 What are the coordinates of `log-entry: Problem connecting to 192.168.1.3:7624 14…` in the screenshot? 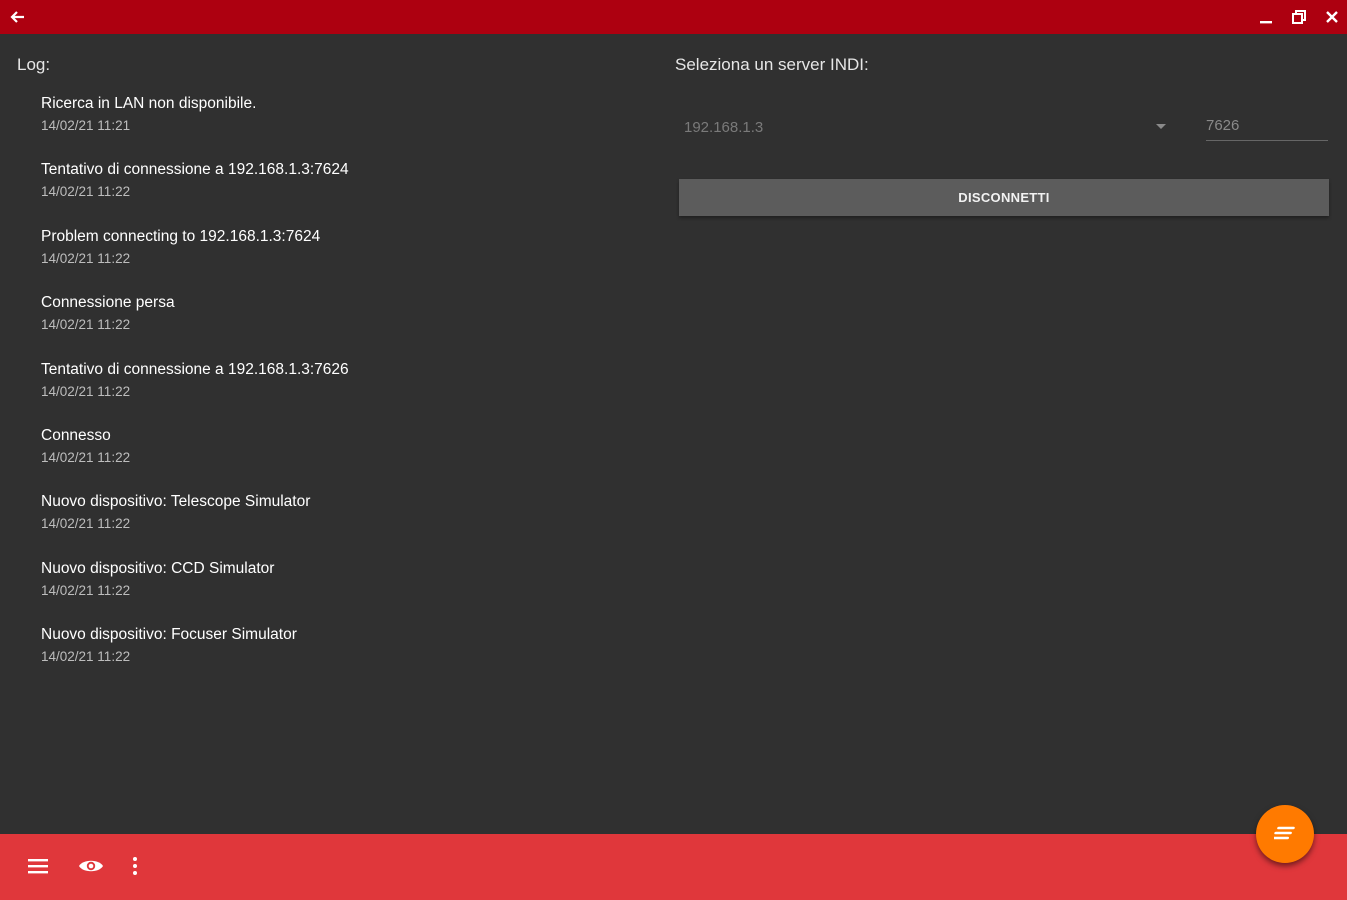 It's located at (341, 260).